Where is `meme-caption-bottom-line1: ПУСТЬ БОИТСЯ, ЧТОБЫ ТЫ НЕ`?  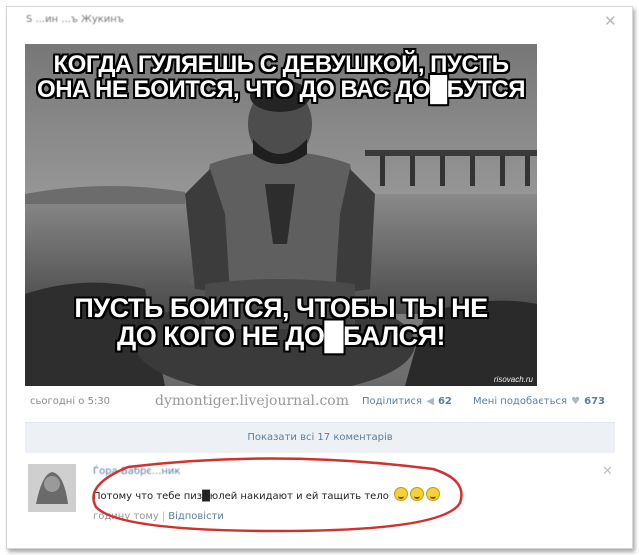 meme-caption-bottom-line1: ПУСТЬ БОИТСЯ, ЧТОБЫ ТЫ НЕ is located at coordinates (281, 308).